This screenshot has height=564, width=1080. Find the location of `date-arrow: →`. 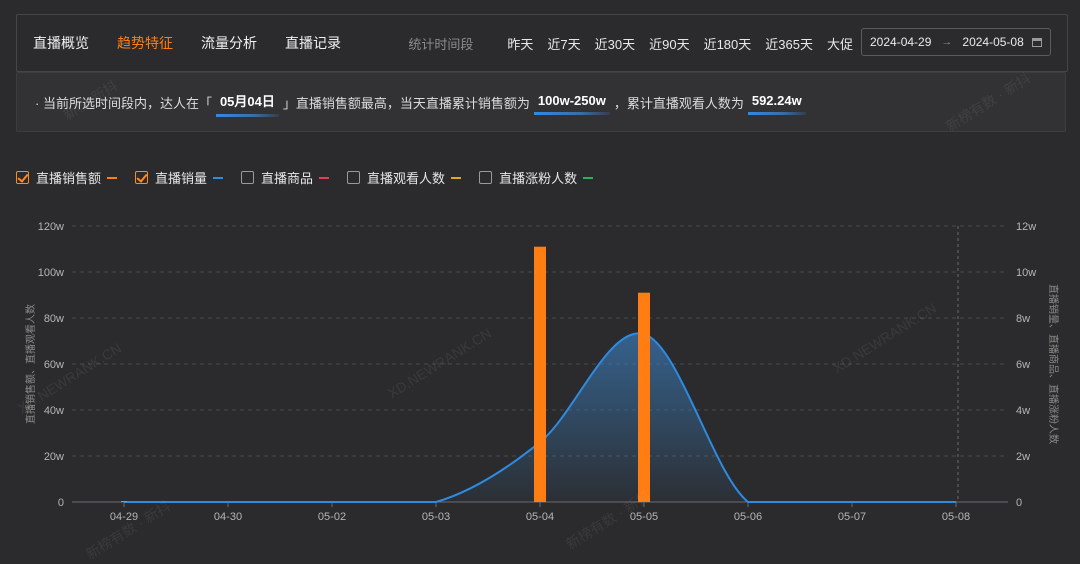

date-arrow: → is located at coordinates (947, 42).